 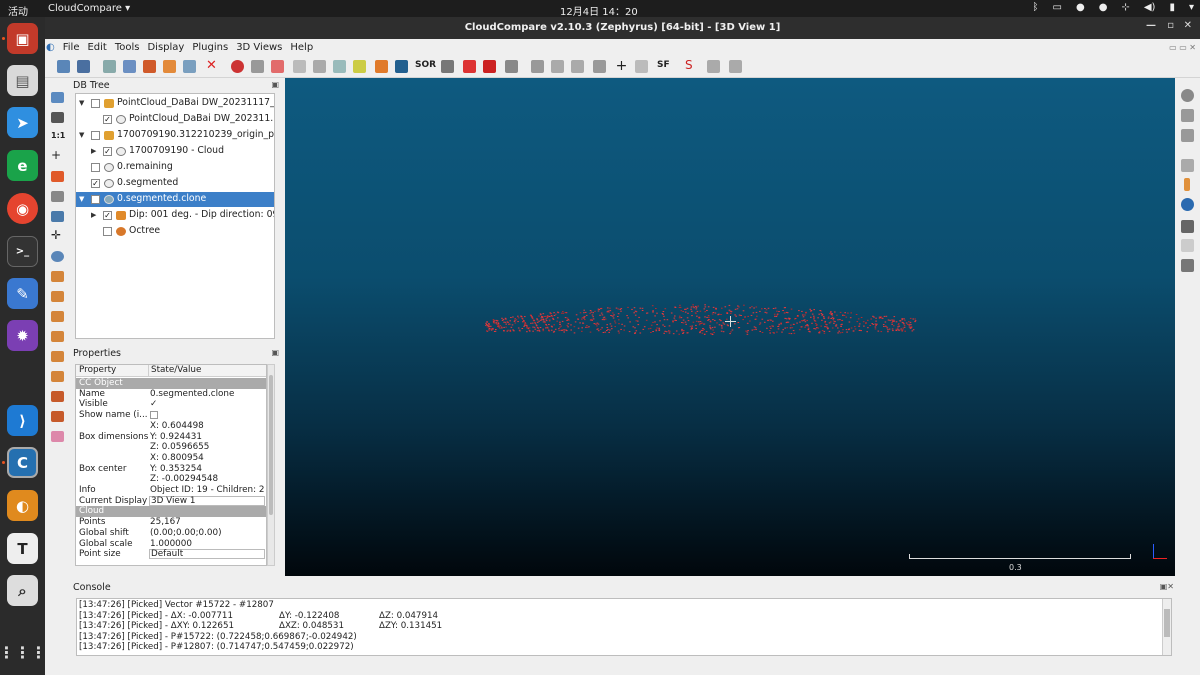 I want to click on mdi-window-buttons: ▭ ▭ ✕, so click(x=1182, y=47).